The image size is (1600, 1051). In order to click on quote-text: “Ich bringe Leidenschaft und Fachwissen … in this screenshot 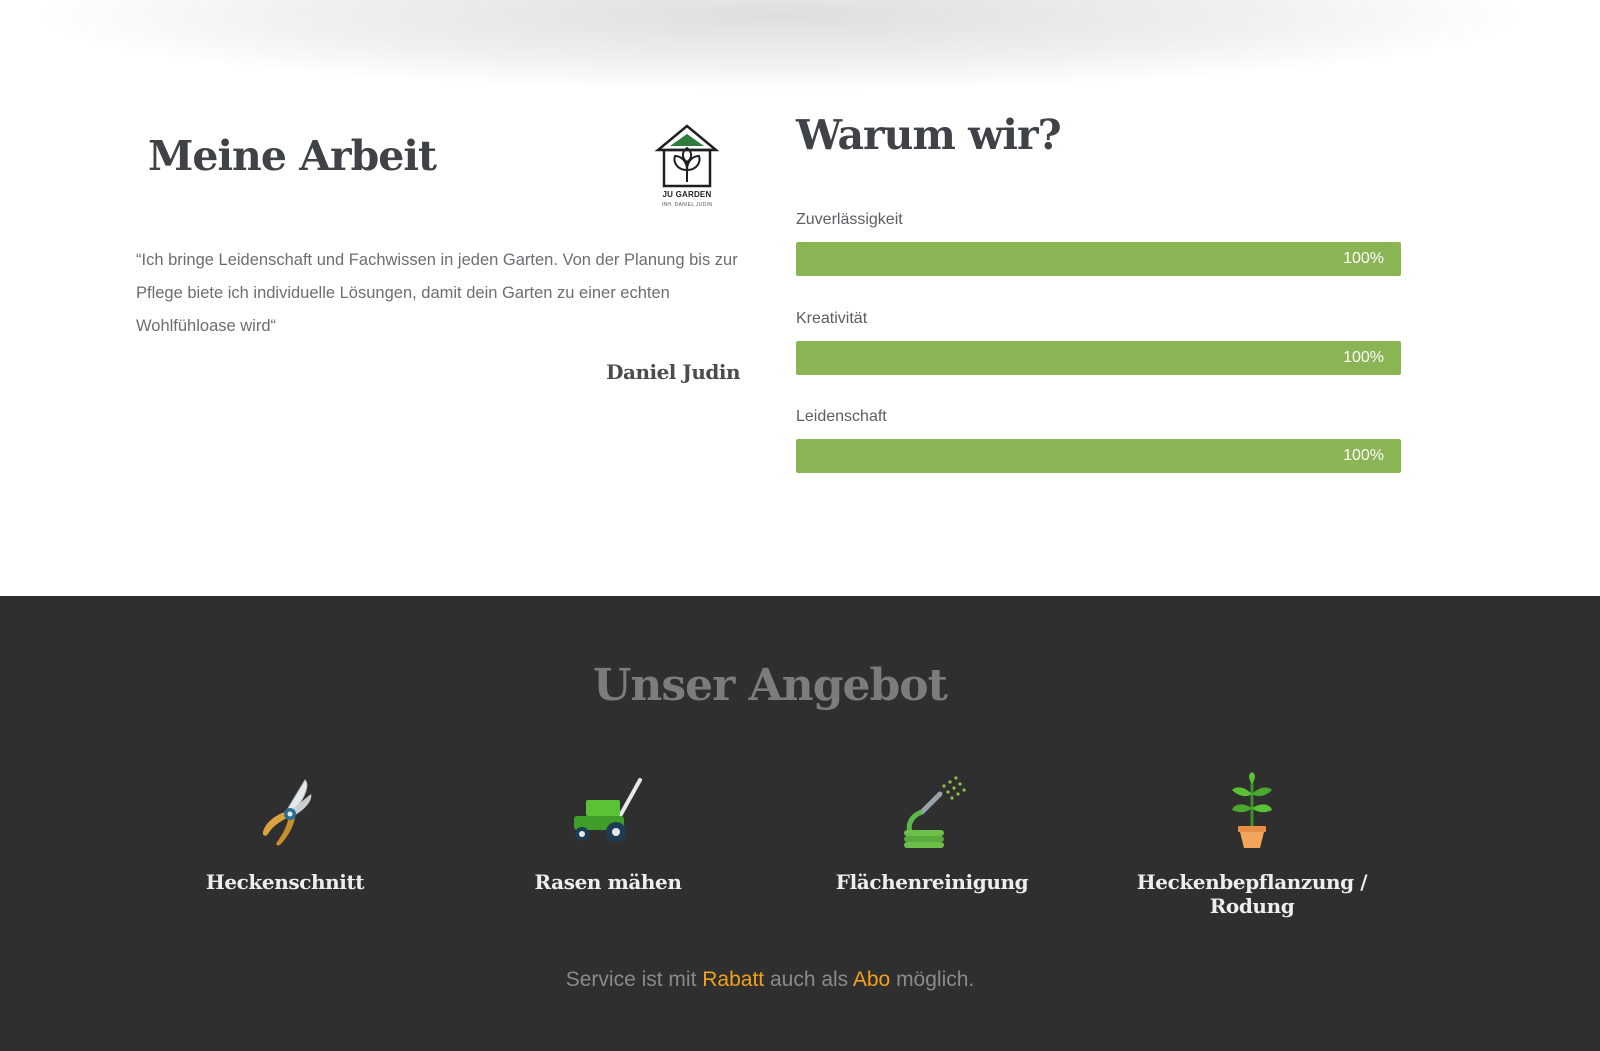, I will do `click(437, 293)`.